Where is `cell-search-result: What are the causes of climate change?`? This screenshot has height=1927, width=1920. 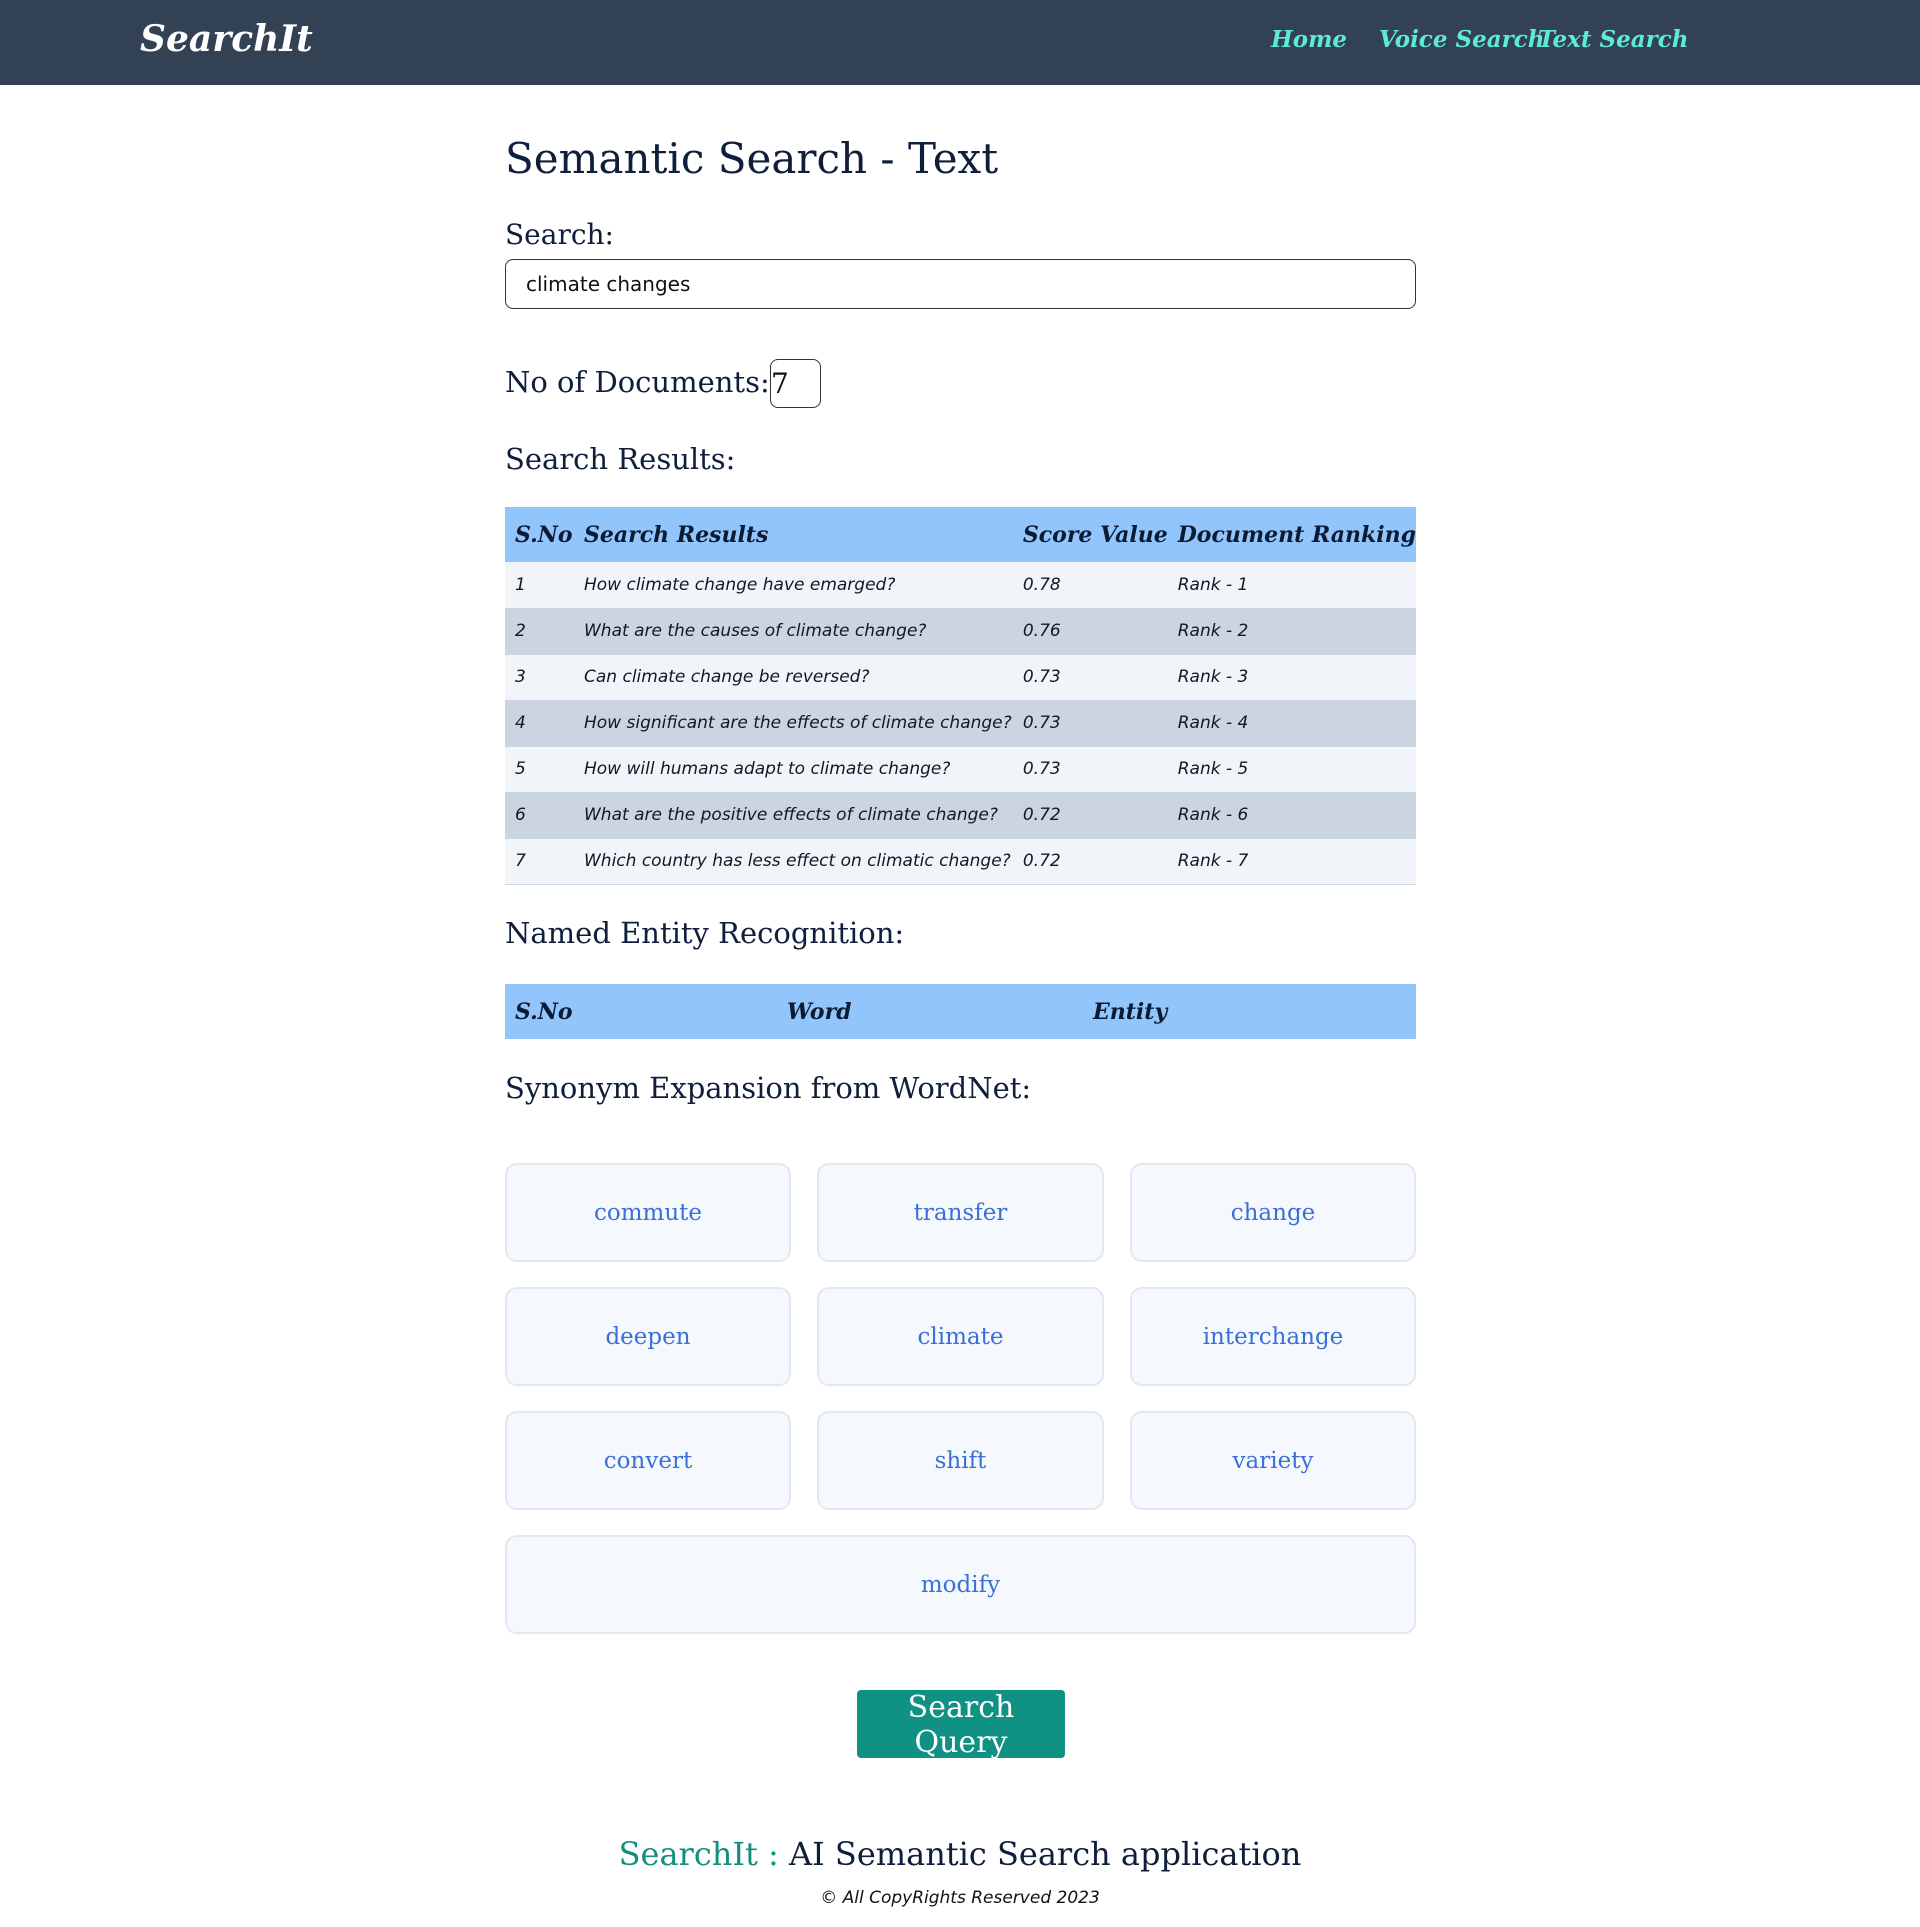
cell-search-result: What are the causes of climate change? is located at coordinates (793, 631).